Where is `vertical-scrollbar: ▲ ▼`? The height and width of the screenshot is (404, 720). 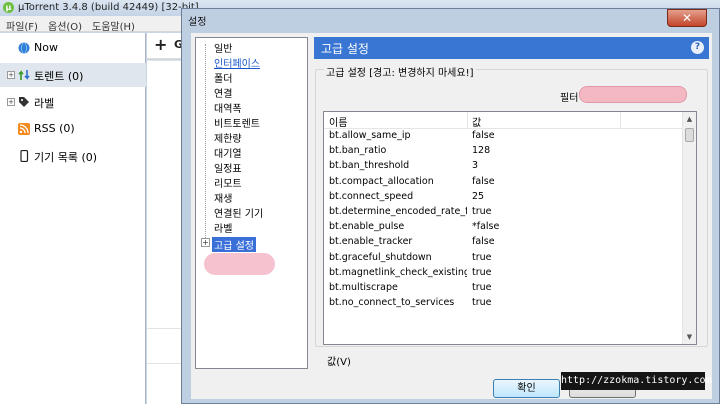
vertical-scrollbar: ▲ ▼ is located at coordinates (689, 228).